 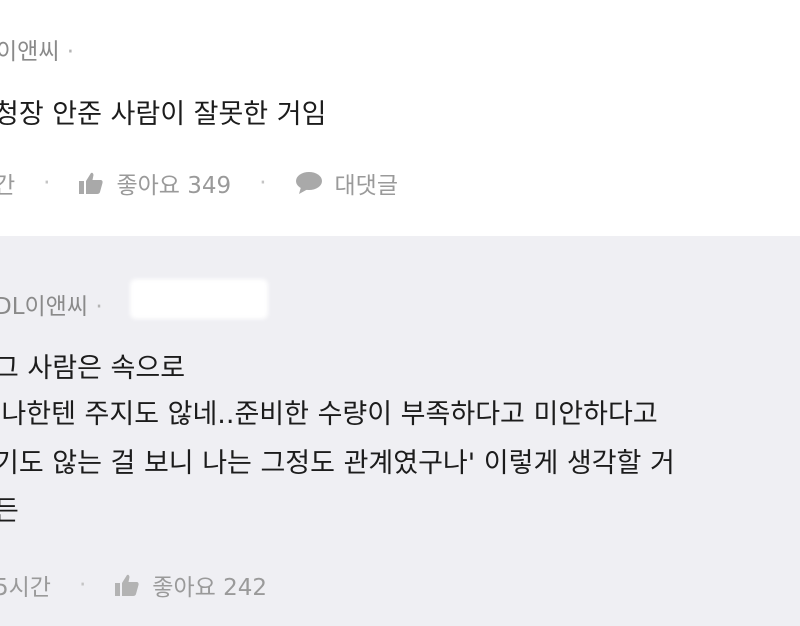 I want to click on like-button: 좋아요 349, so click(x=154, y=183).